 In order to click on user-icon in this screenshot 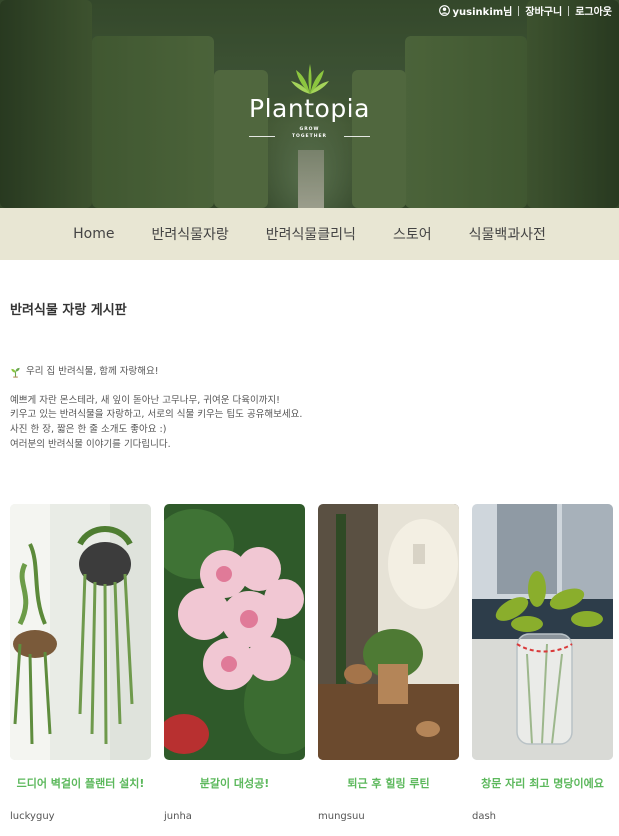, I will do `click(444, 10)`.